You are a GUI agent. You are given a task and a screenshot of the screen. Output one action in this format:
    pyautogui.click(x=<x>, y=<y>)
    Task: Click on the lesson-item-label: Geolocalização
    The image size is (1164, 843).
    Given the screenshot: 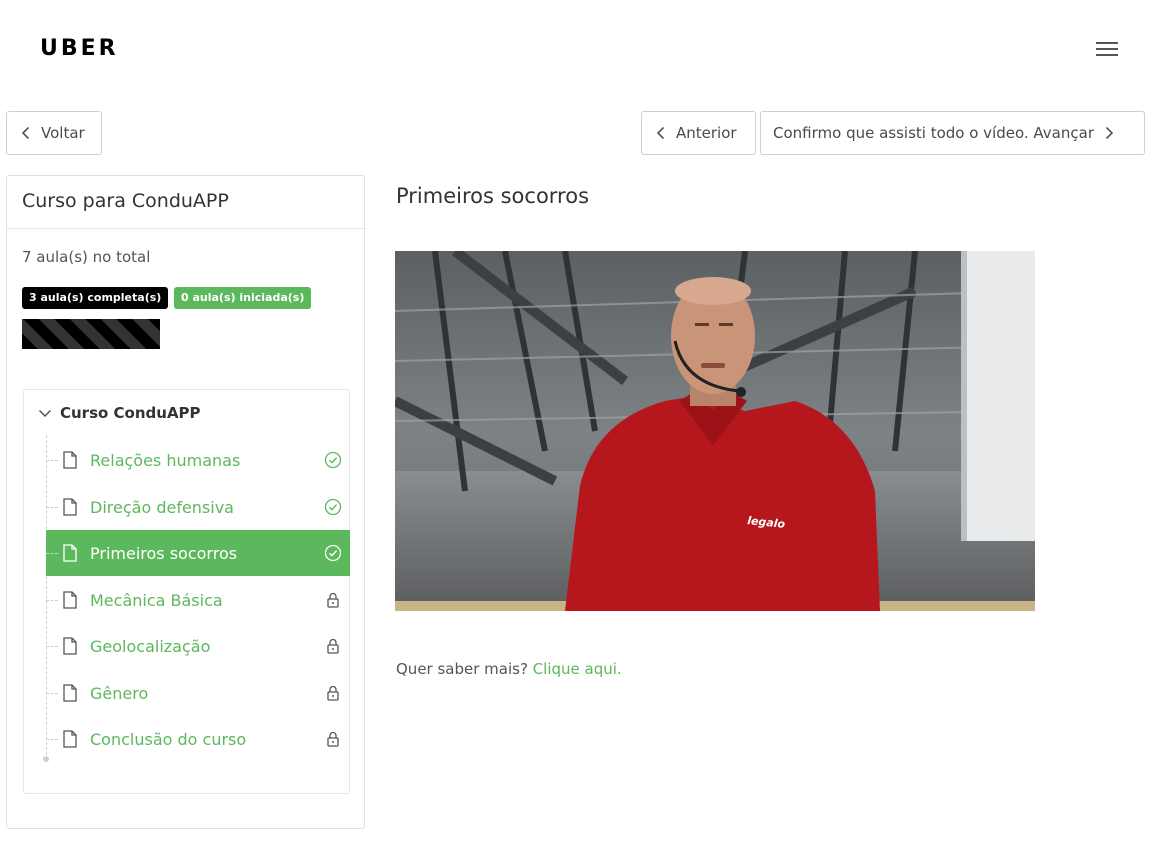 What is the action you would take?
    pyautogui.click(x=150, y=646)
    